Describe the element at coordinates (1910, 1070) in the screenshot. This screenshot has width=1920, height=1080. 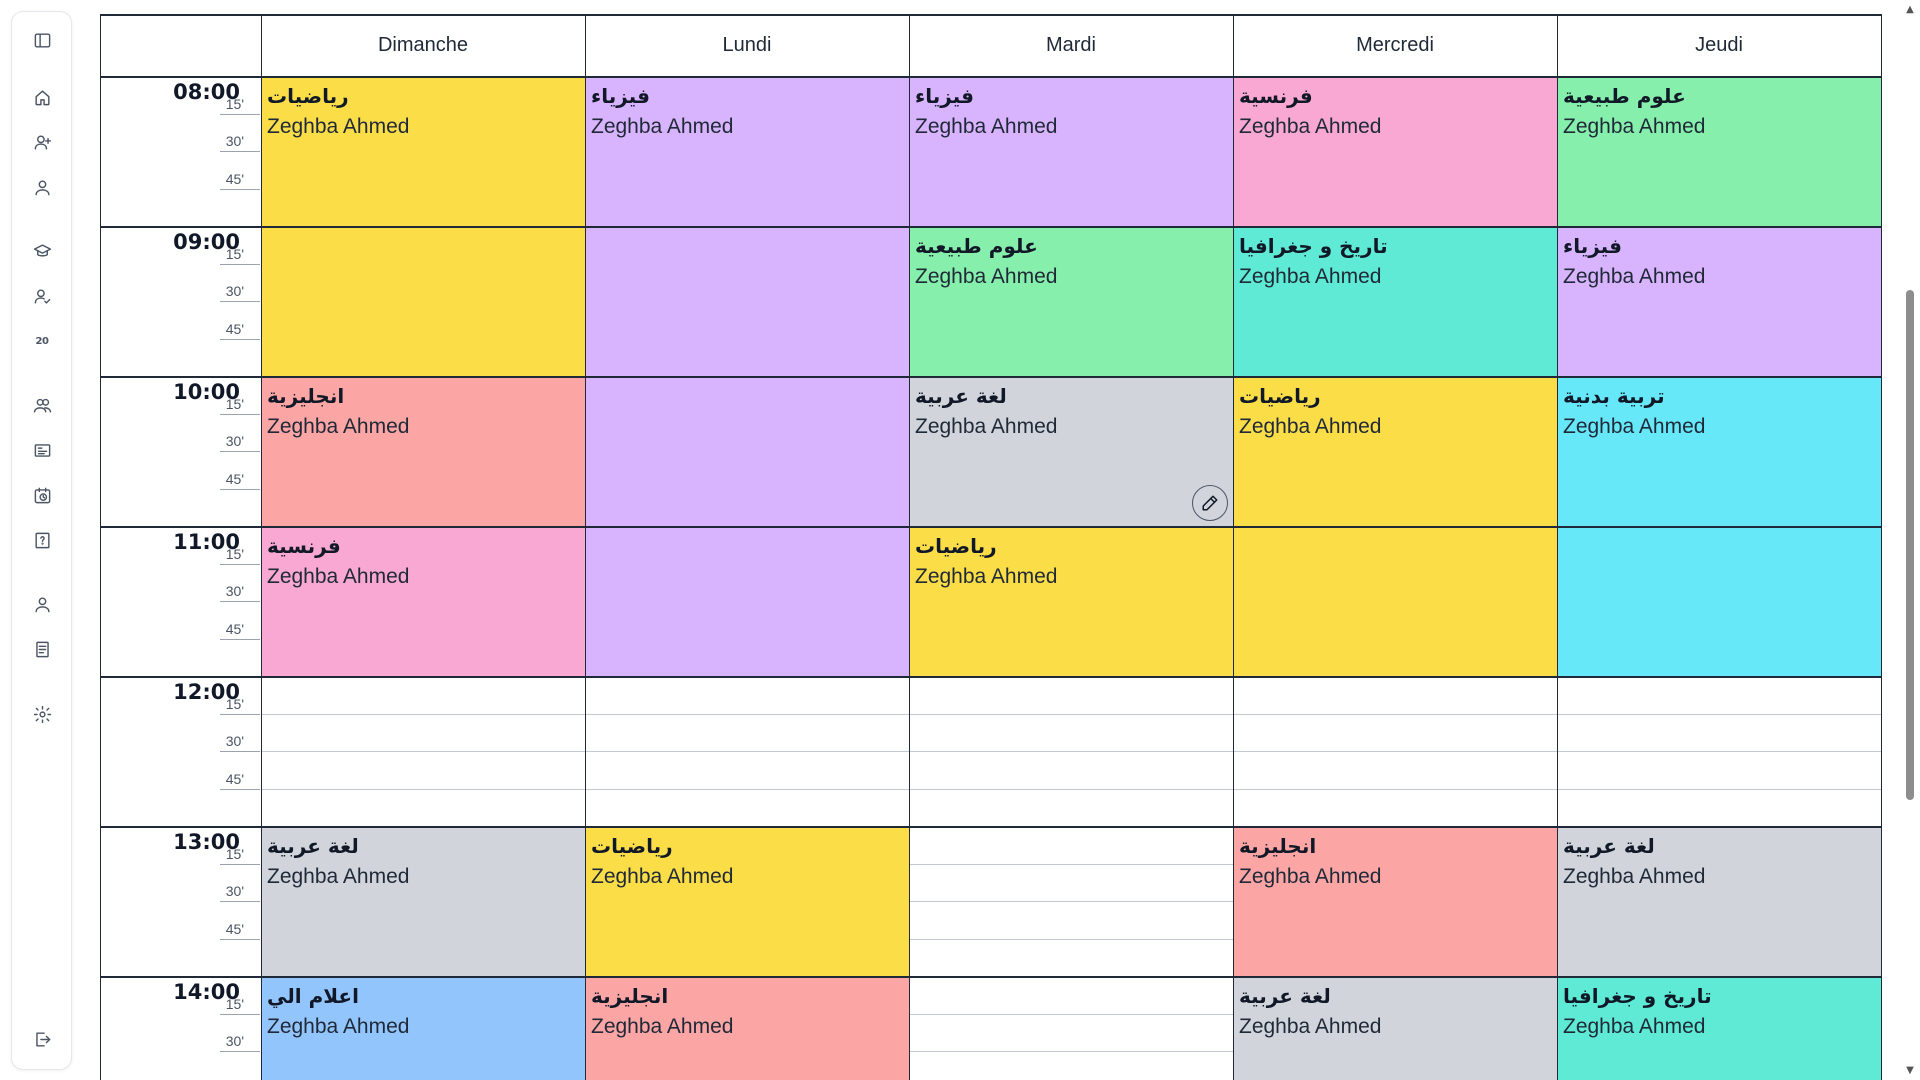
I see `scroll-down-icon: ▼` at that location.